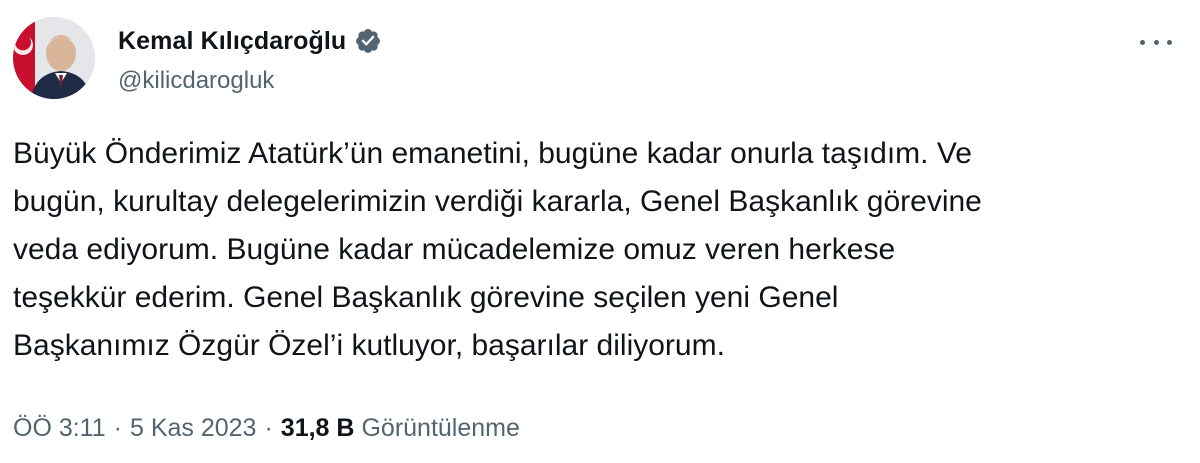 The width and height of the screenshot is (1200, 463). I want to click on author-display-name: Kemal Kılıçdaroğlu, so click(232, 41).